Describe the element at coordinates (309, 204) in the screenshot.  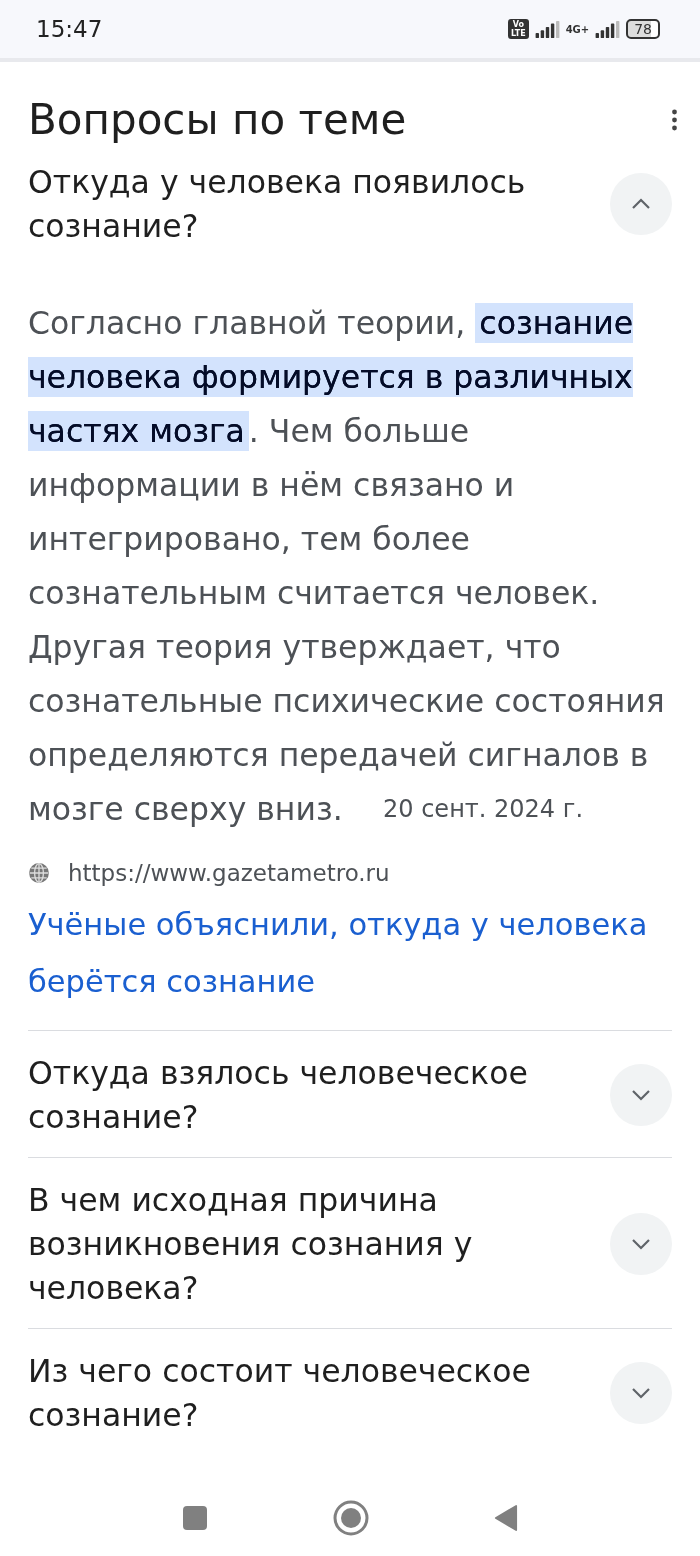
I see `question-text: Откуда у человека появилось сознание?` at that location.